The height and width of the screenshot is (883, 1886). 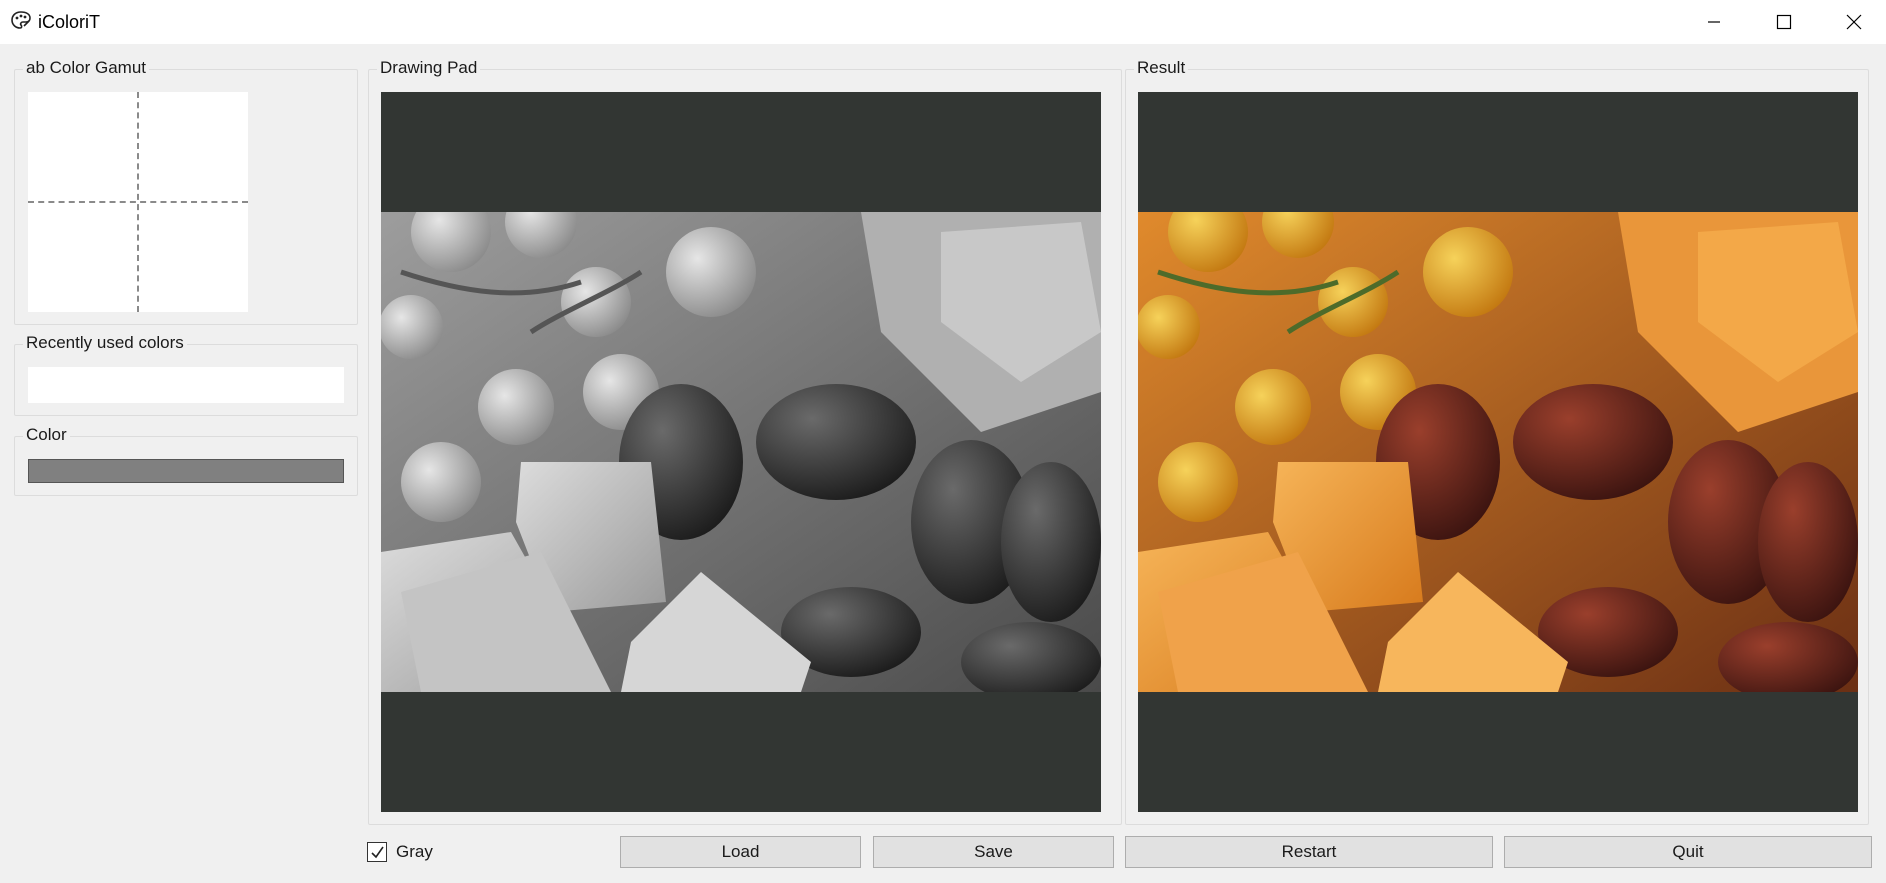 What do you see at coordinates (21, 20) in the screenshot?
I see `palette-icon` at bounding box center [21, 20].